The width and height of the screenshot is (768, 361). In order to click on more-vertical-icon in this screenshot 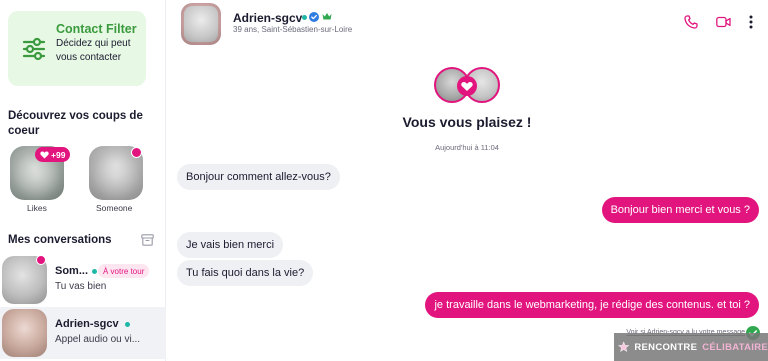, I will do `click(751, 22)`.